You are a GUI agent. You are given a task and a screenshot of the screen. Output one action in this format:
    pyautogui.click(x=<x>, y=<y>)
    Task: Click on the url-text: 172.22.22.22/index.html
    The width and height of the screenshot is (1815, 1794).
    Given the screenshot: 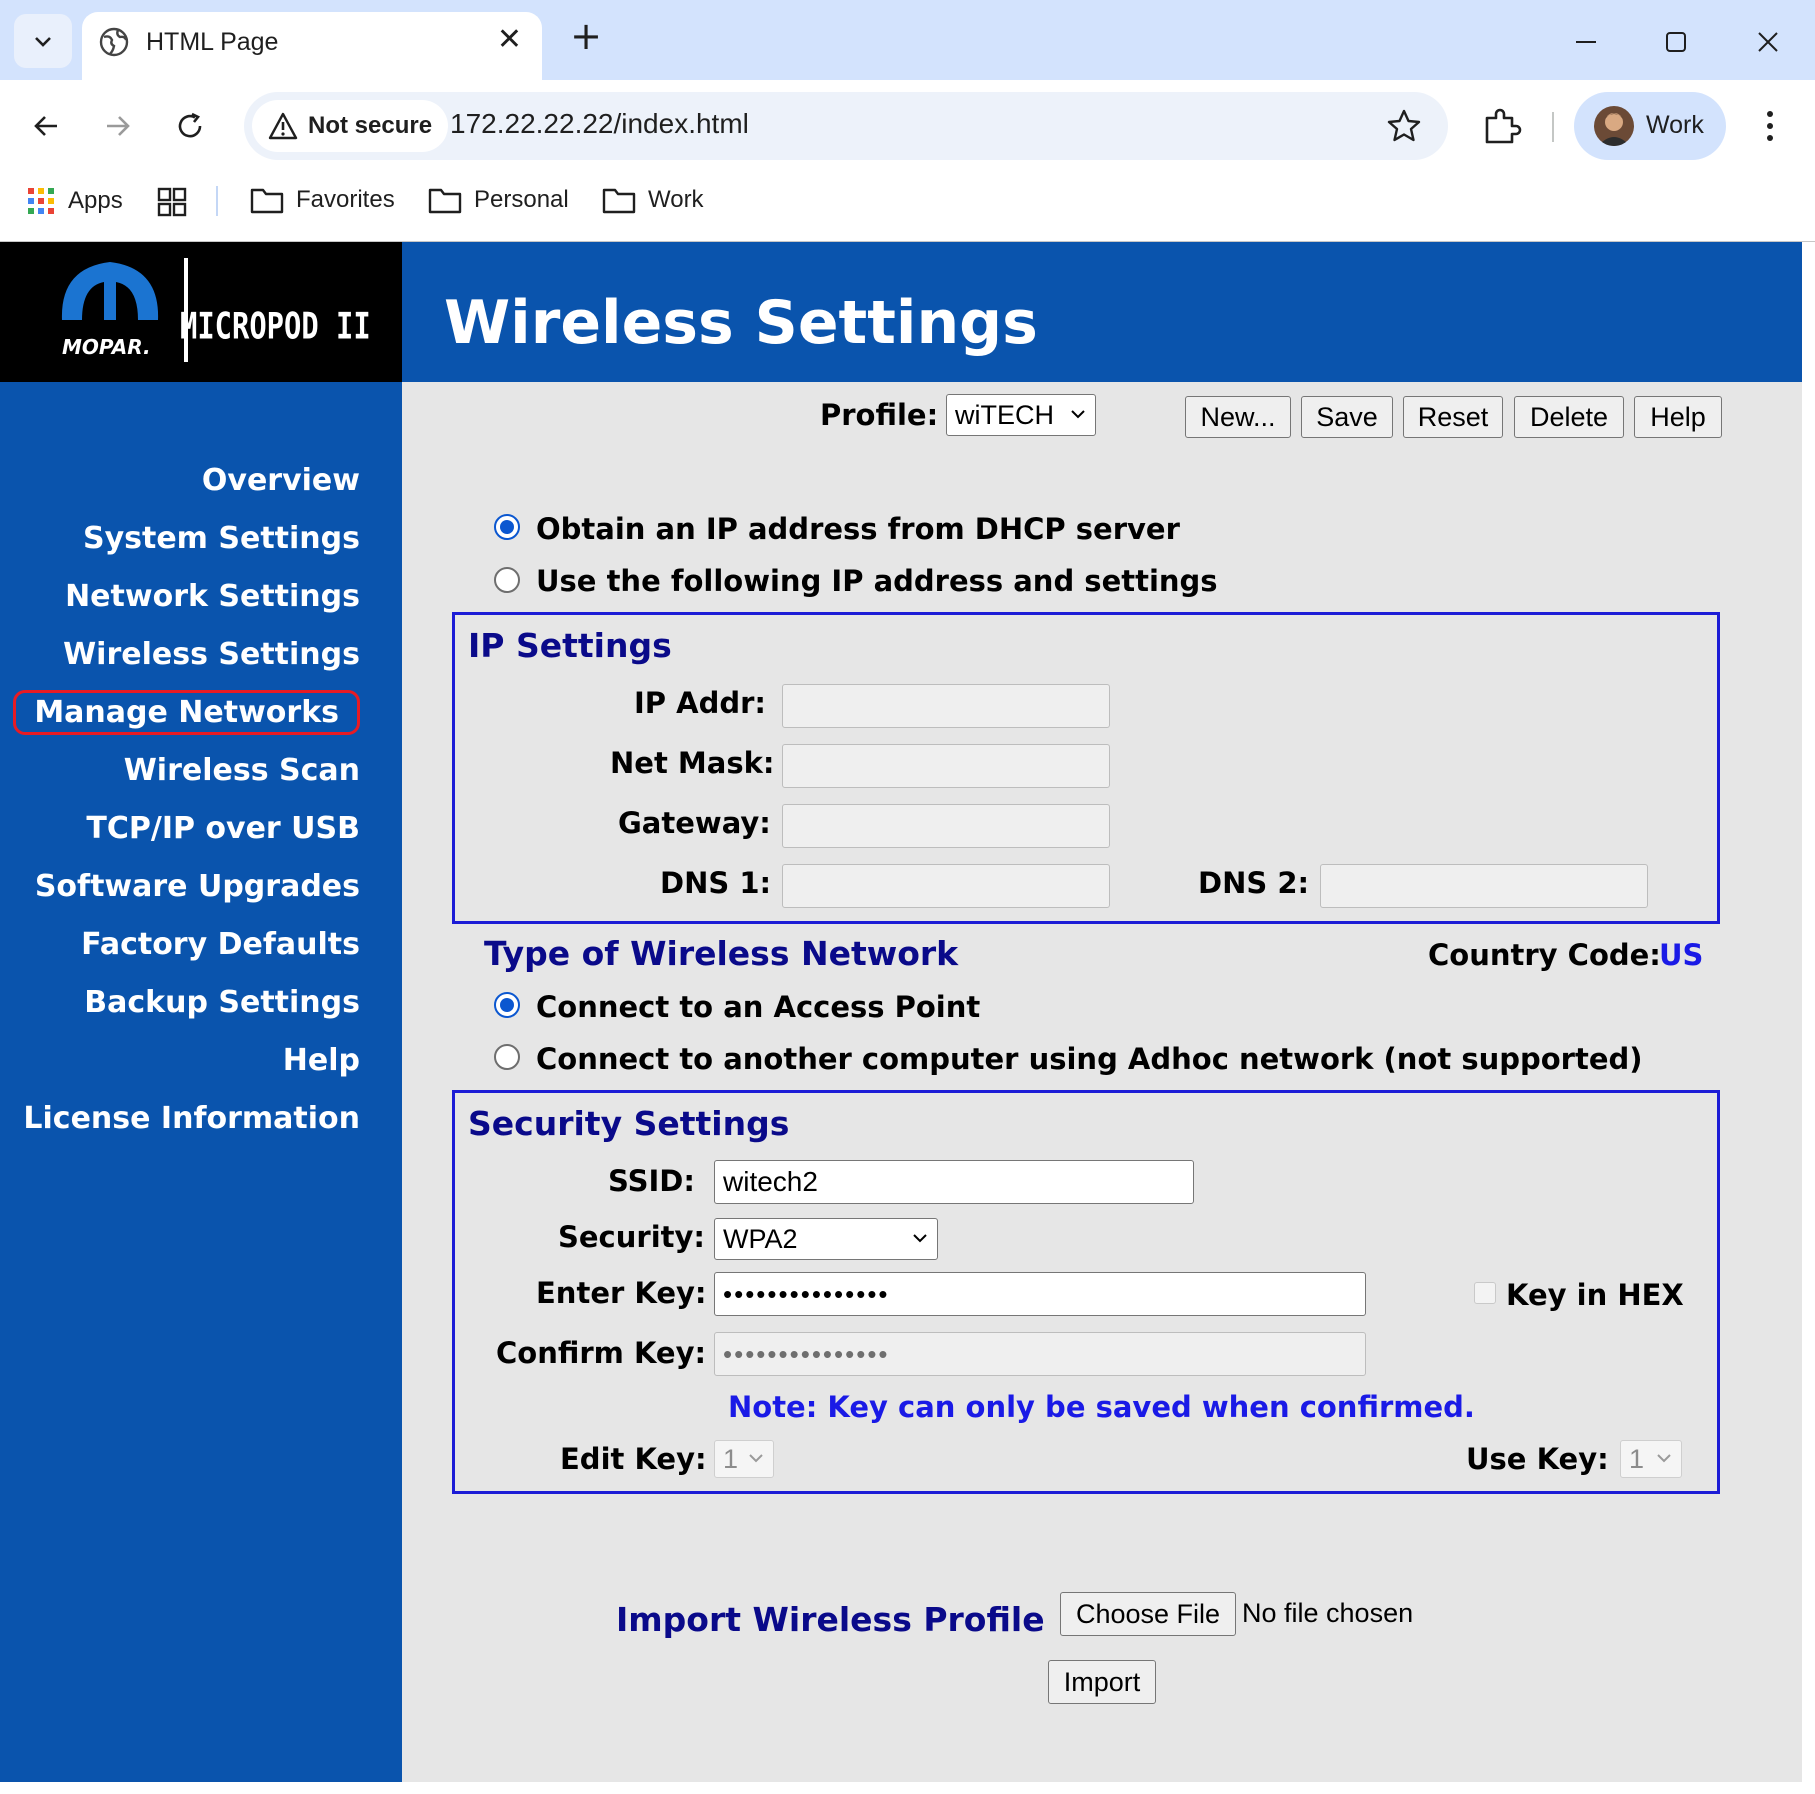 What is the action you would take?
    pyautogui.click(x=599, y=124)
    